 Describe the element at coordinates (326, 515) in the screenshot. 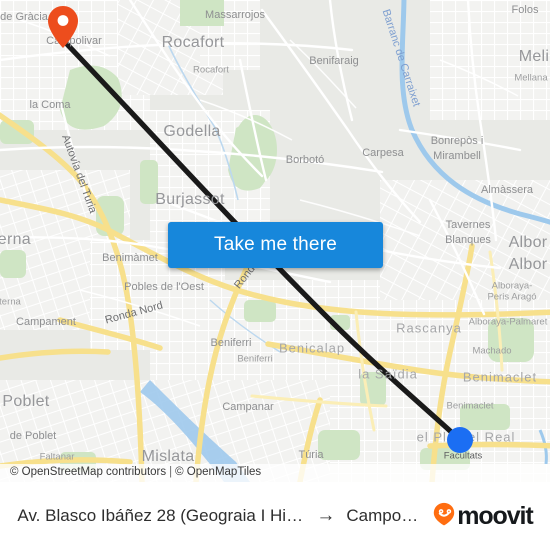

I see `arrow-icon: →` at that location.